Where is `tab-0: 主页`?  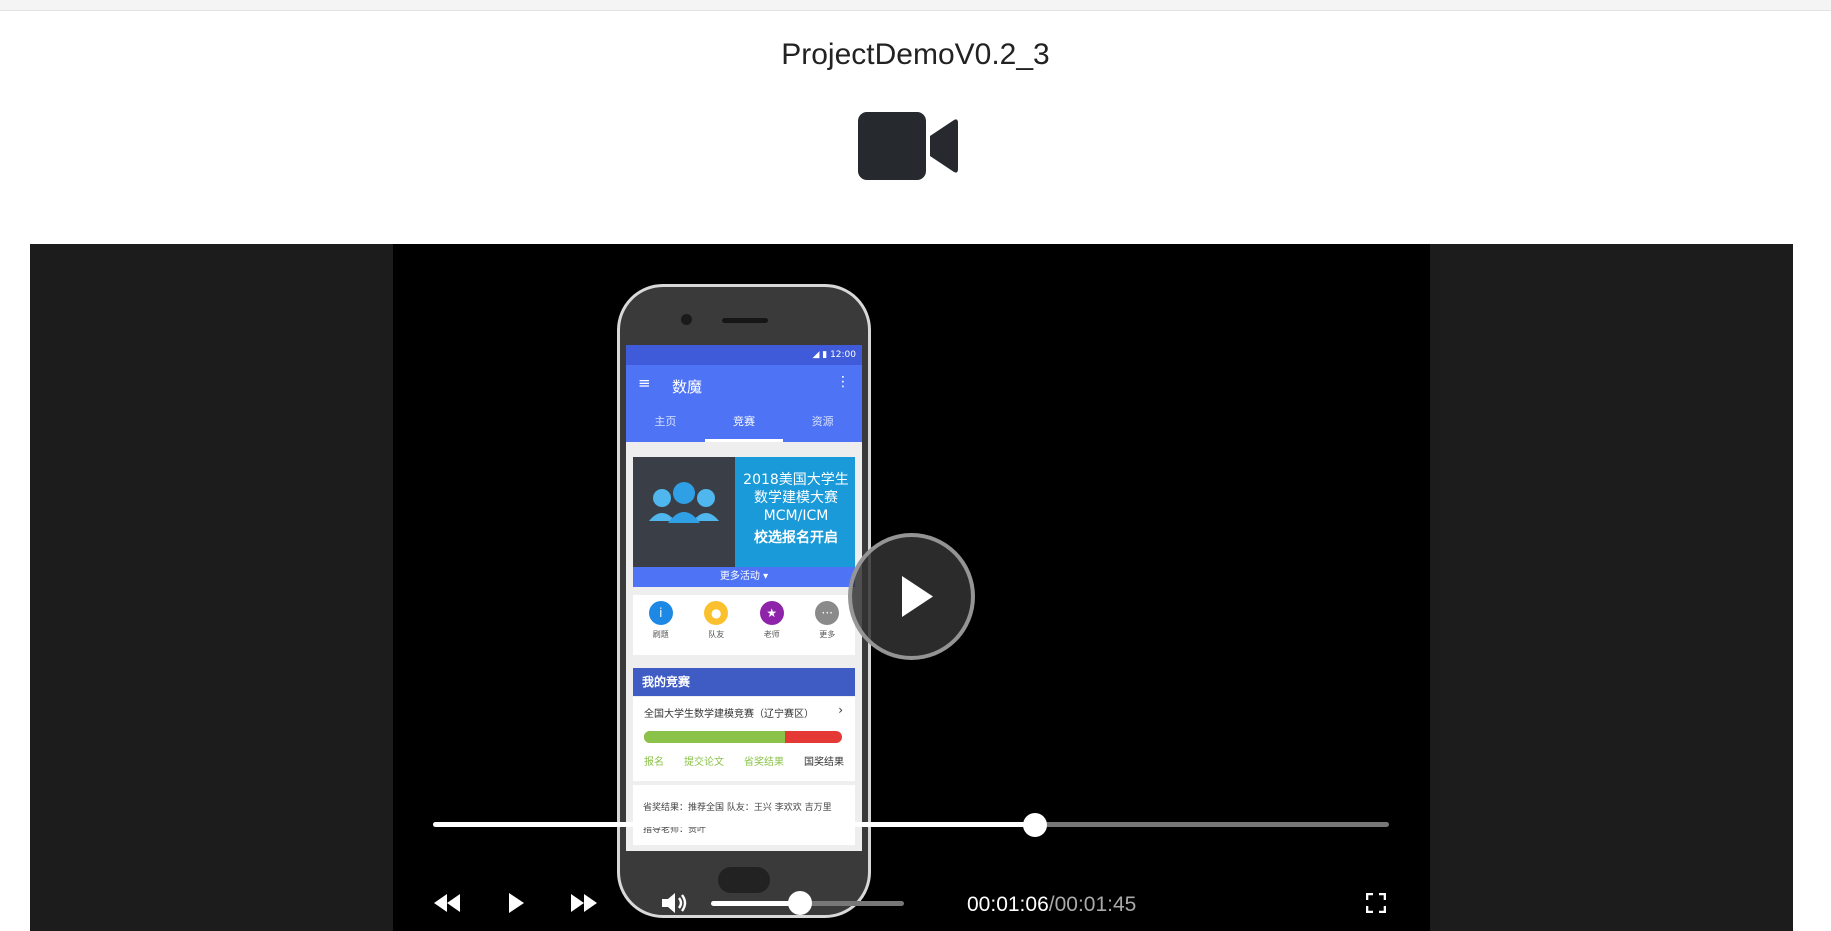 tab-0: 主页 is located at coordinates (665, 423).